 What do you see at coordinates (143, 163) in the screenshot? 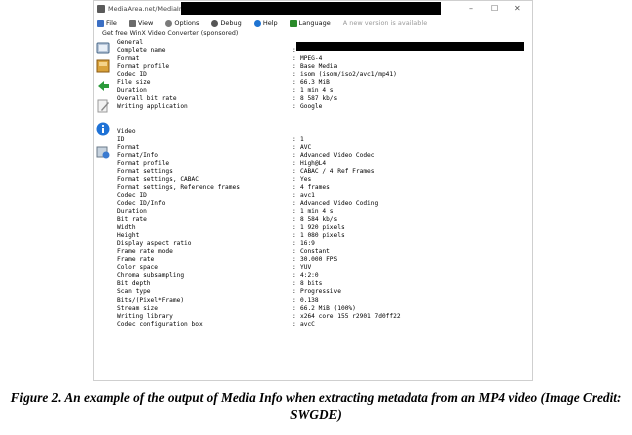
I see `video-field-name: Format profile` at bounding box center [143, 163].